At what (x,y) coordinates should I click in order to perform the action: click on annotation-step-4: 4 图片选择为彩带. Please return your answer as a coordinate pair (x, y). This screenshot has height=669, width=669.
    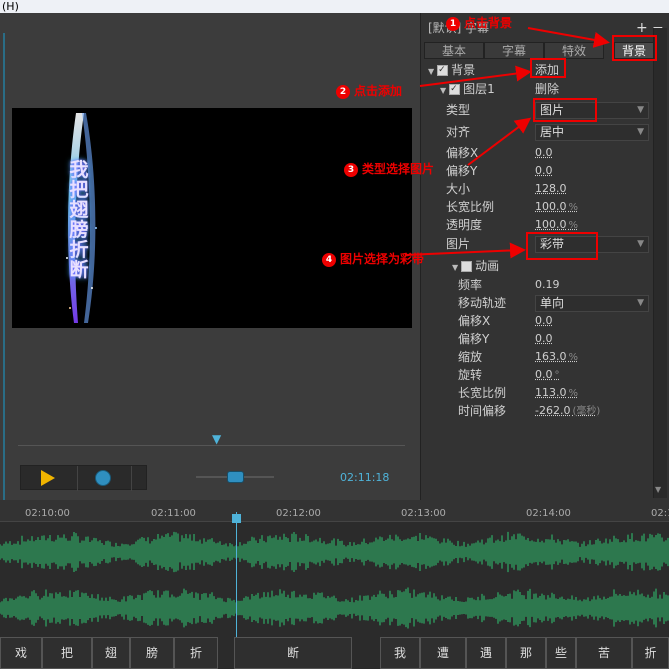
    Looking at the image, I should click on (373, 258).